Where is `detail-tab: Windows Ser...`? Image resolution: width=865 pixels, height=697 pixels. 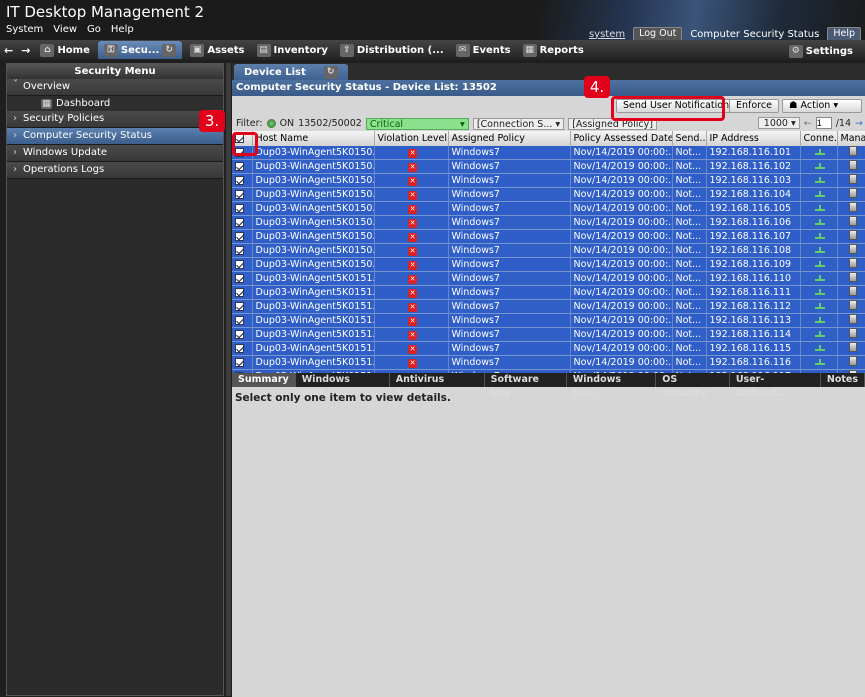 detail-tab: Windows Ser... is located at coordinates (612, 386).